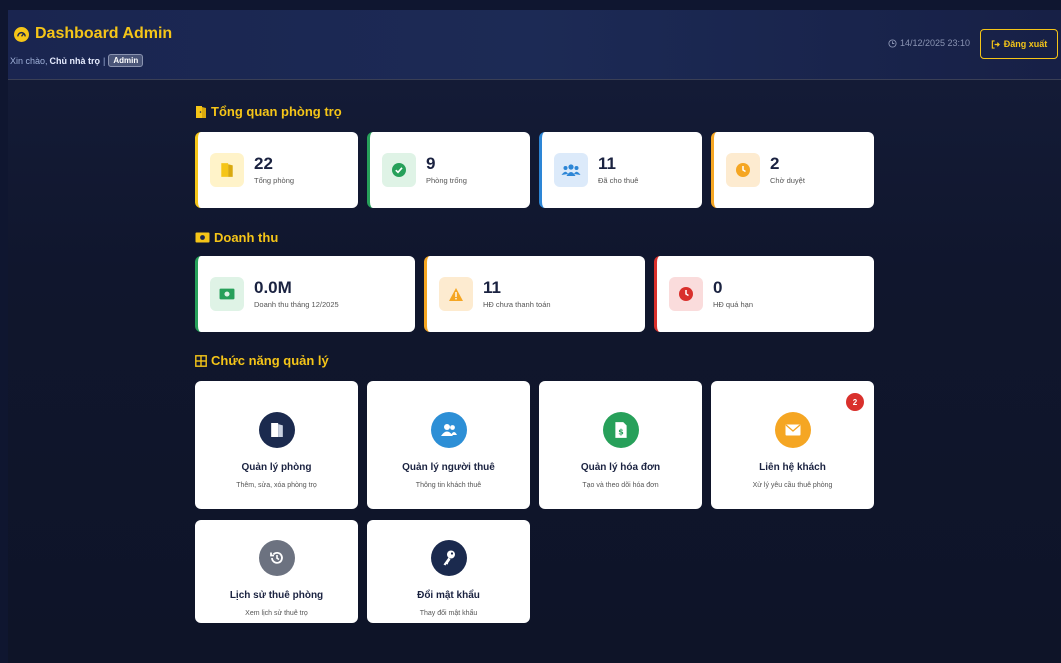 The width and height of the screenshot is (1061, 663). I want to click on revenue-heading: Doanh thu, so click(236, 237).